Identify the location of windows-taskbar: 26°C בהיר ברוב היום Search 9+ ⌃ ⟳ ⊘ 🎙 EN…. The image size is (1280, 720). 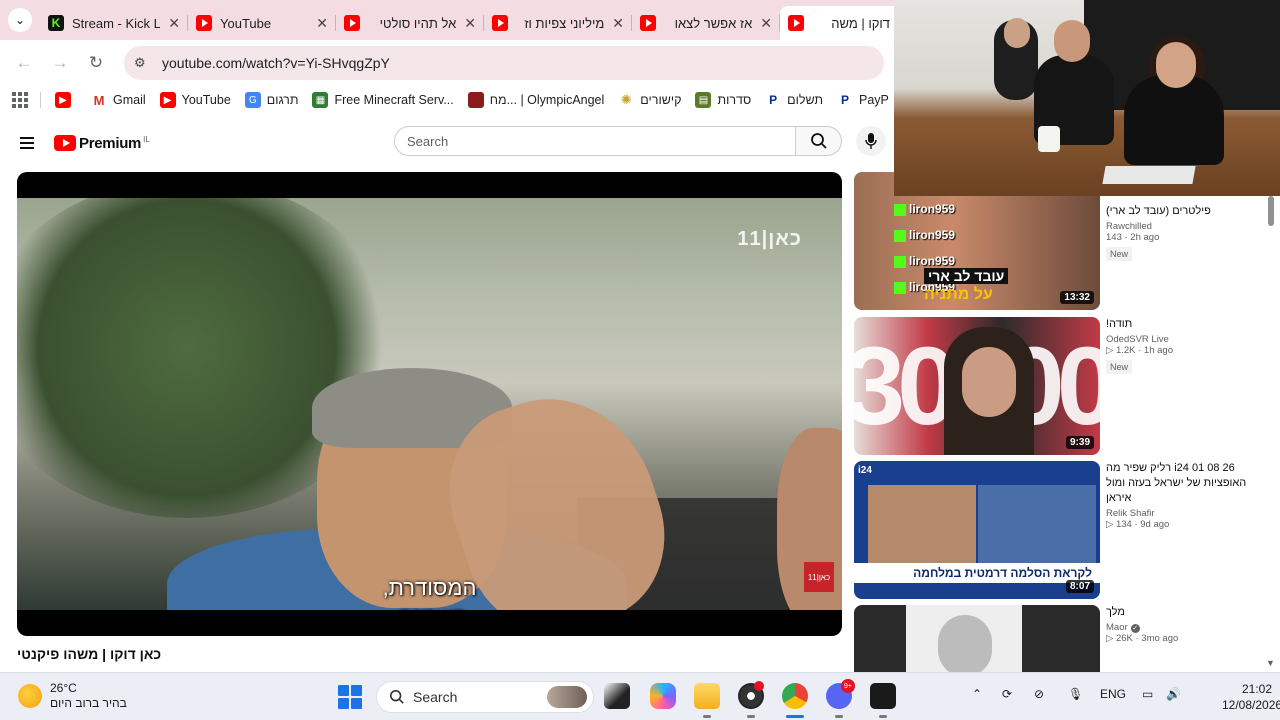
(640, 696).